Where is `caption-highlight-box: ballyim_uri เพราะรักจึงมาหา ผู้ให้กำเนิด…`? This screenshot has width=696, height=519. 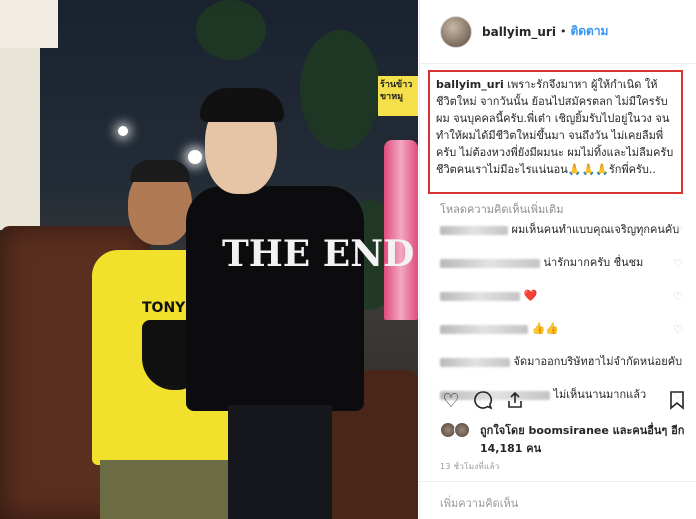
caption-highlight-box: ballyim_uri เพราะรักจึงมาหา ผู้ให้กำเนิด… is located at coordinates (555, 132).